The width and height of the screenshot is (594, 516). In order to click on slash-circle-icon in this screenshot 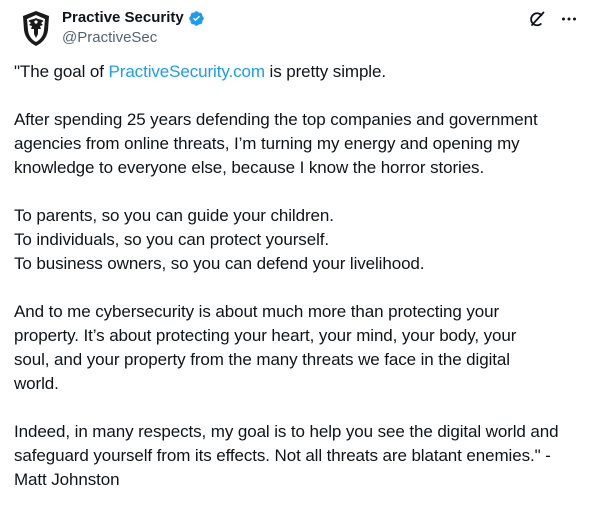, I will do `click(537, 19)`.